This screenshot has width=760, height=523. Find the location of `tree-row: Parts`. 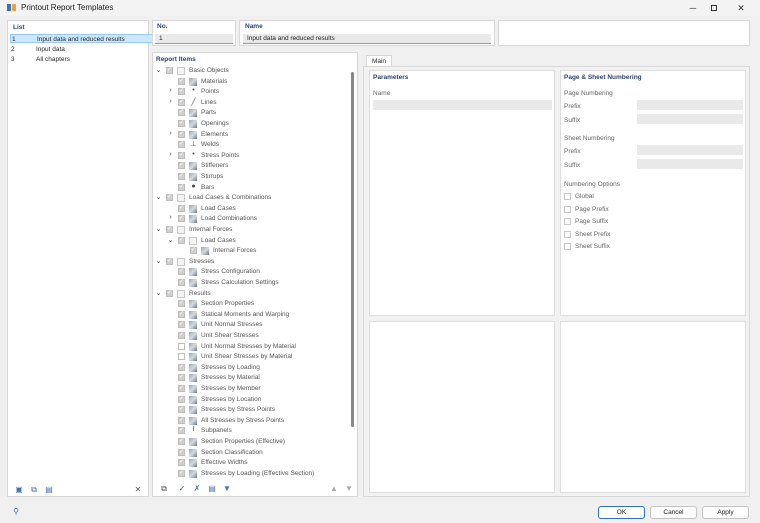

tree-row: Parts is located at coordinates (250, 113).